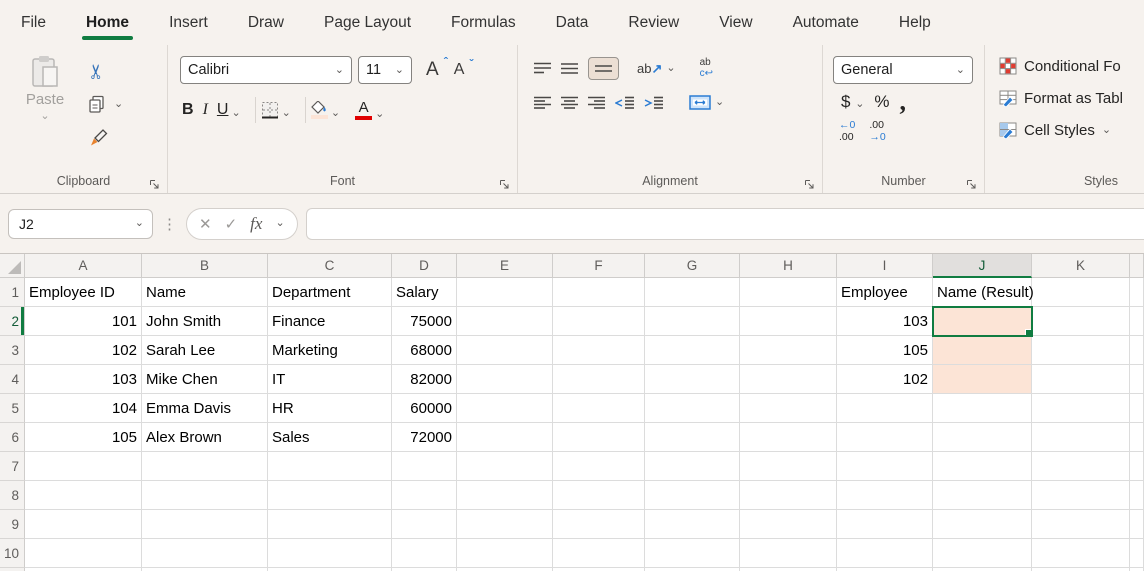 The image size is (1144, 571). Describe the element at coordinates (424, 553) in the screenshot. I see `cell-D10` at that location.